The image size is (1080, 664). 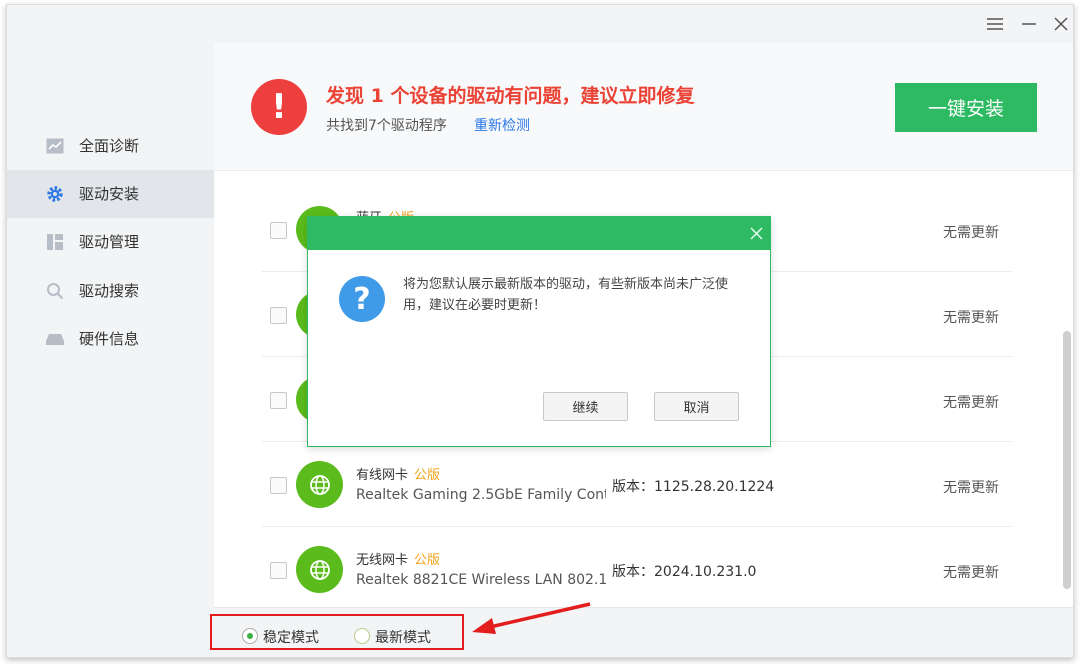 I want to click on question-icon: ?, so click(x=362, y=299).